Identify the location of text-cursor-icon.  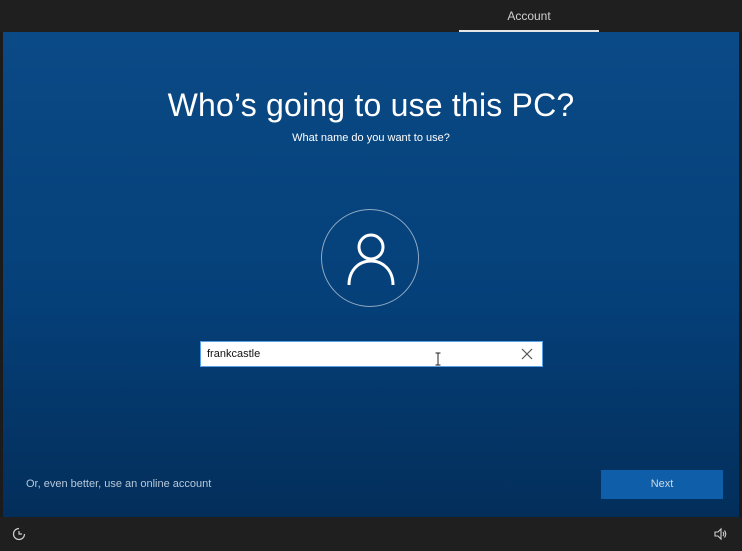
(438, 359).